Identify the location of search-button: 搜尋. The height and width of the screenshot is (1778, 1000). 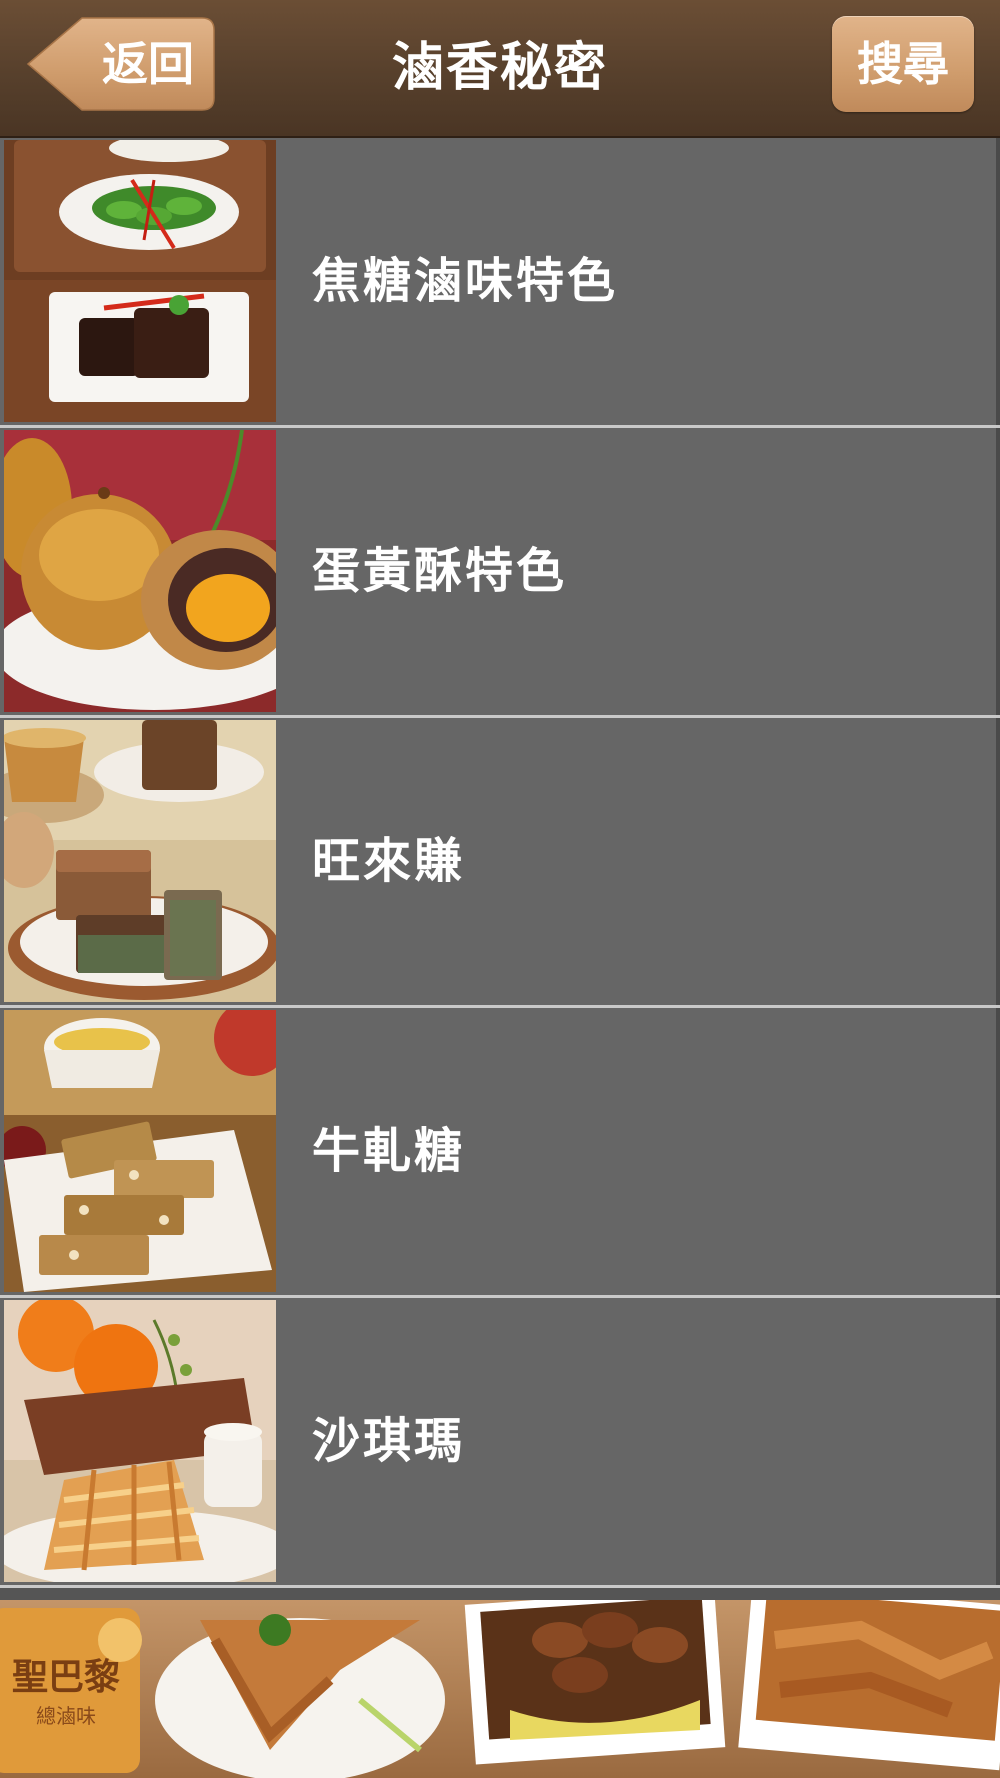
(903, 64).